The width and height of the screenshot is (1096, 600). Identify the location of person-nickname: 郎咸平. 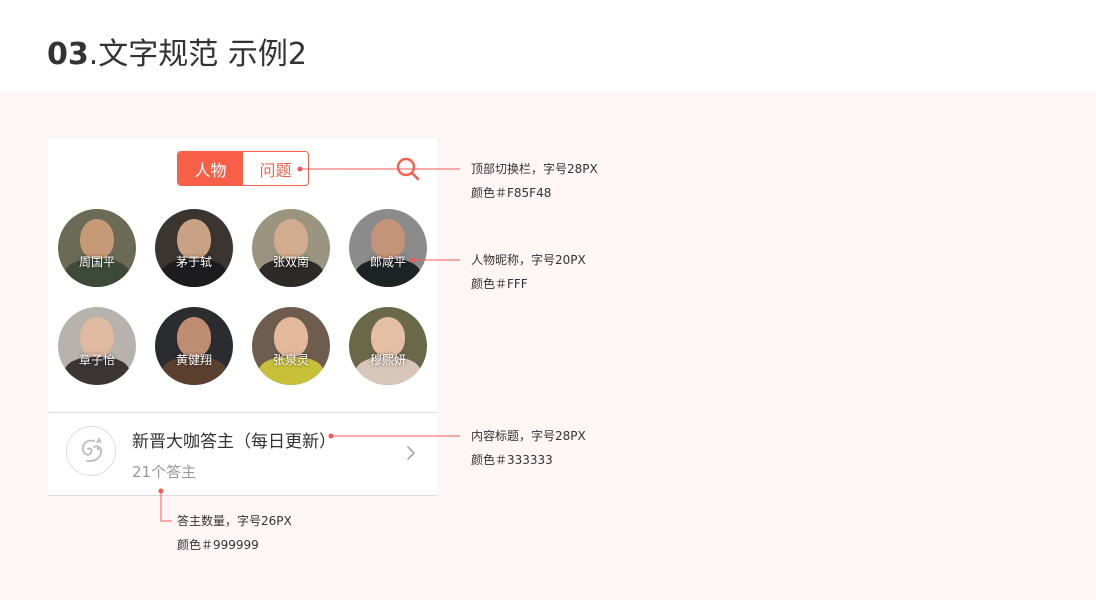
(387, 262).